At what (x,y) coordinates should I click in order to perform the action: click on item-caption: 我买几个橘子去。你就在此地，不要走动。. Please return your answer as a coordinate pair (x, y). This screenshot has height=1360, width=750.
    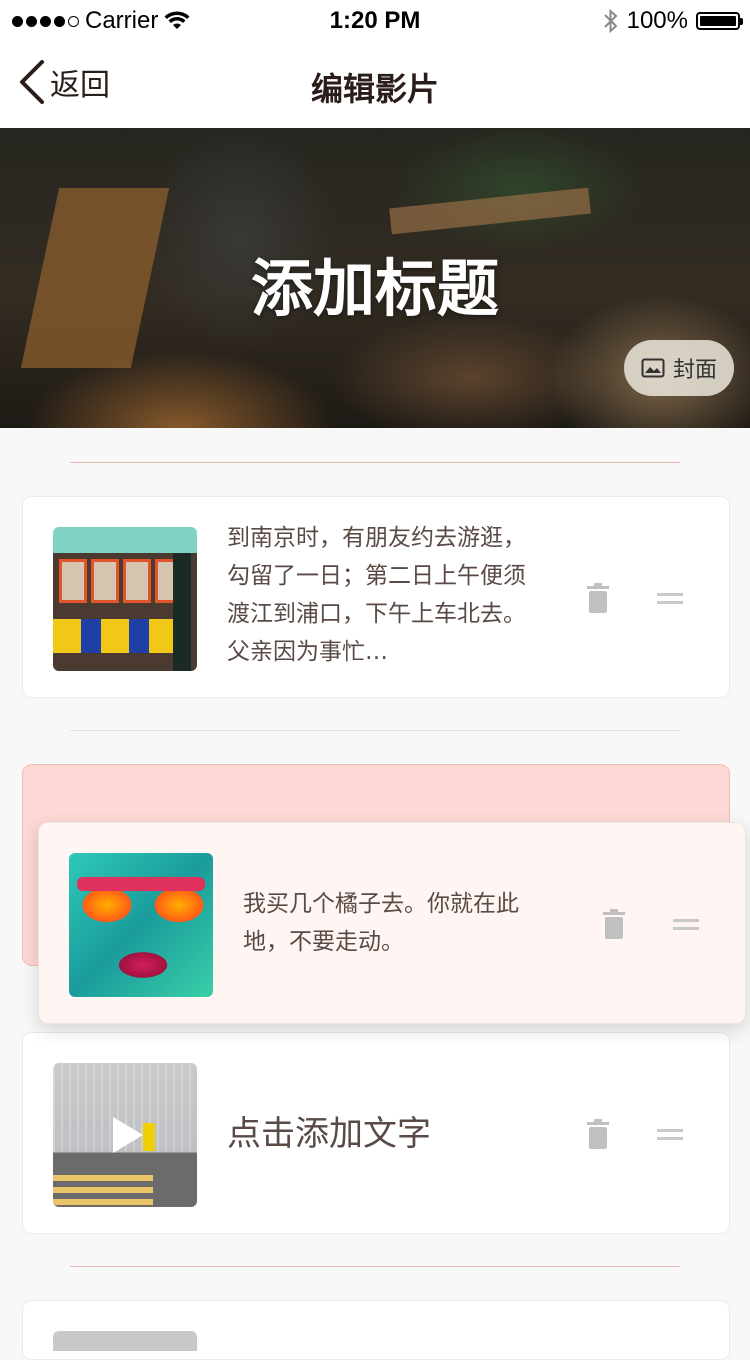
    Looking at the image, I should click on (403, 923).